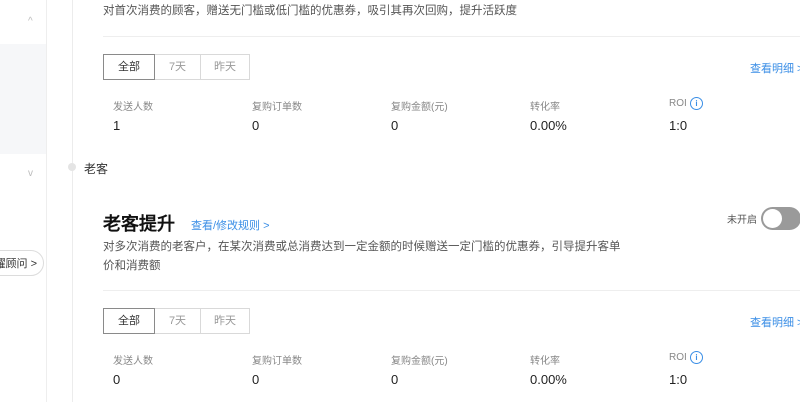 This screenshot has width=800, height=402. Describe the element at coordinates (139, 224) in the screenshot. I see `section-title: 老客提升` at that location.